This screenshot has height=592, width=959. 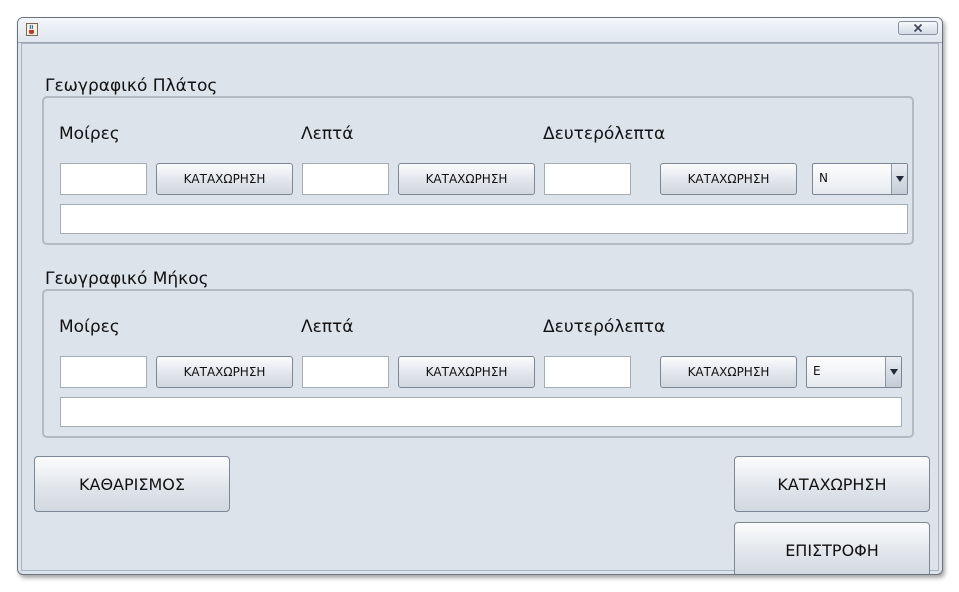 What do you see at coordinates (481, 412) in the screenshot?
I see `longitude-result-field` at bounding box center [481, 412].